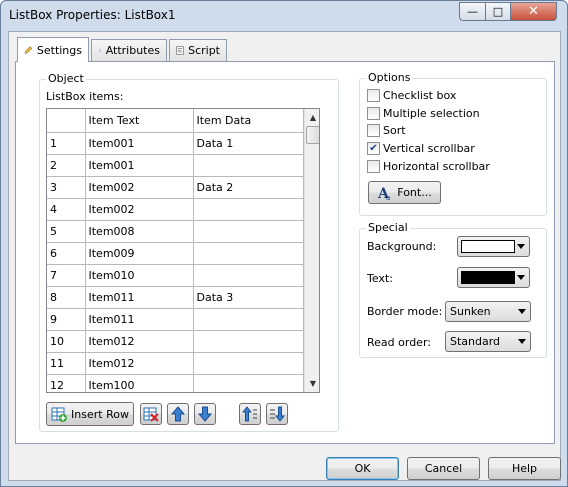 The image size is (568, 487). I want to click on table-row: 3 Item002 Data 2, so click(175, 187).